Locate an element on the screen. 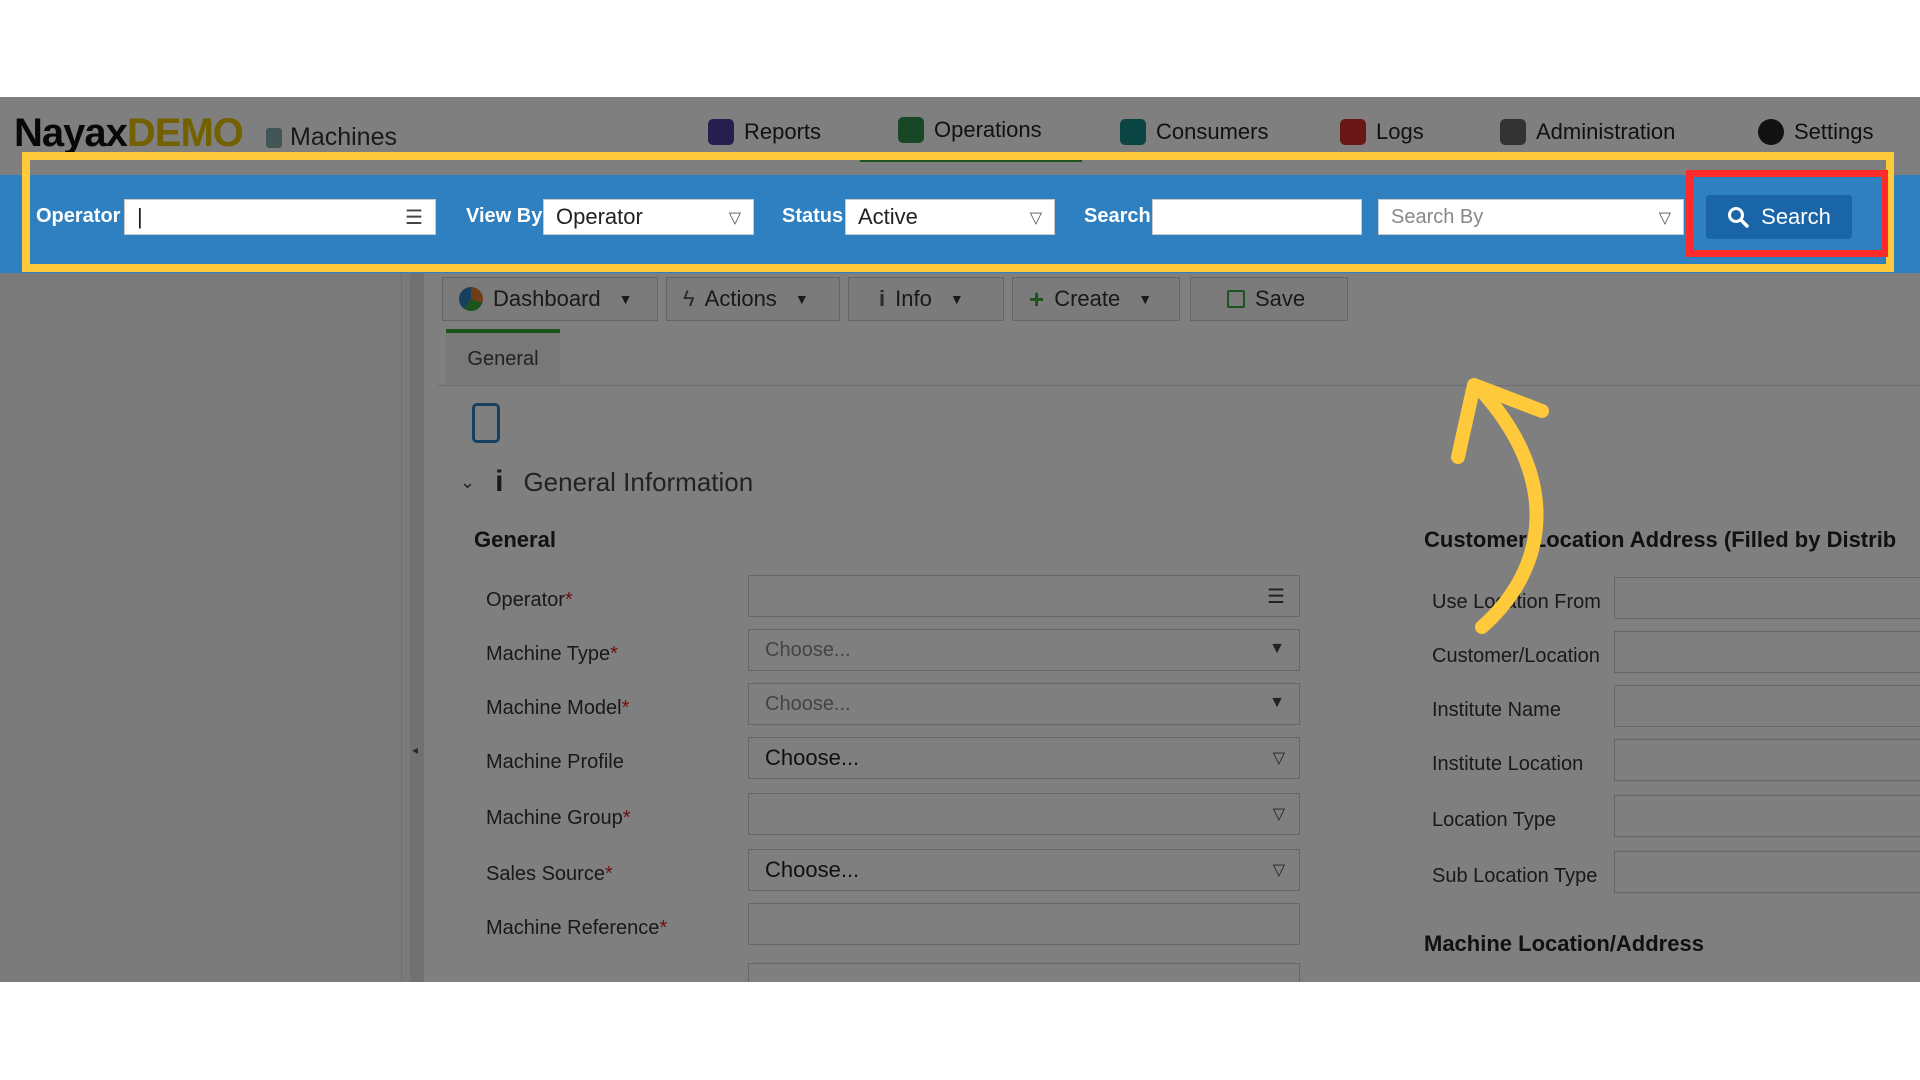 This screenshot has height=1080, width=1920. nav-administration: Administration is located at coordinates (1587, 132).